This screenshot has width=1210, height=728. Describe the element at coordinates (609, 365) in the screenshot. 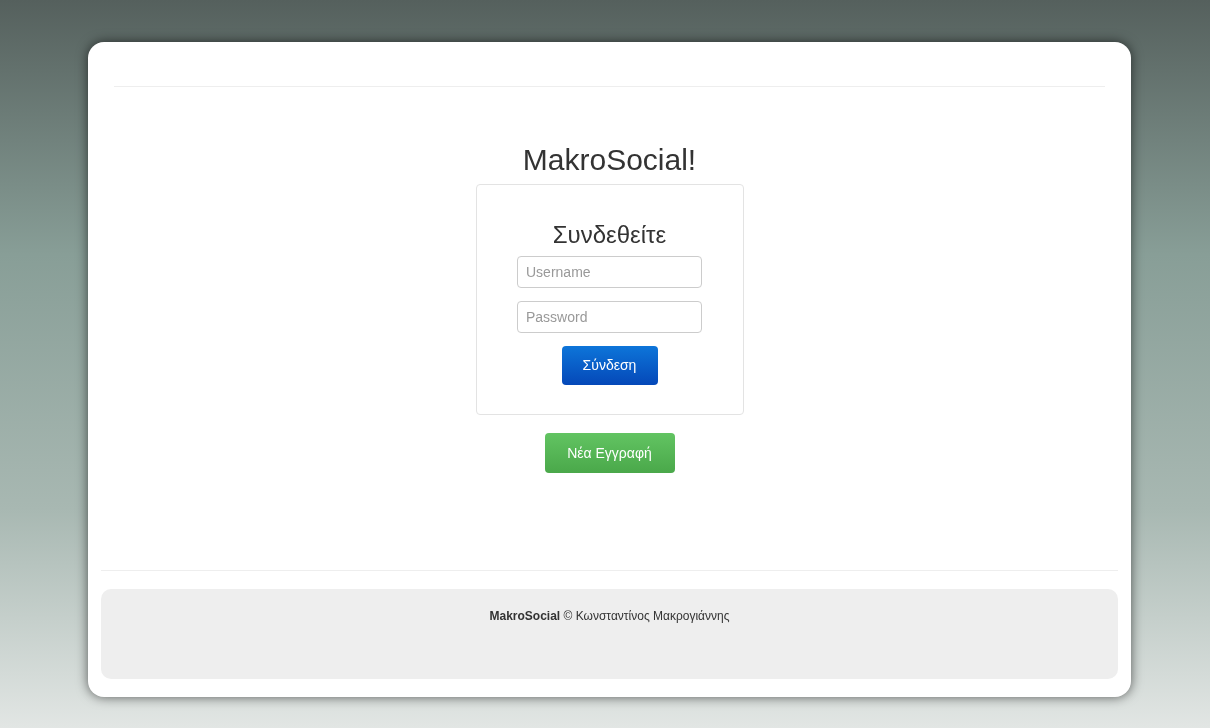

I see `login-button: Σύνδεση` at that location.